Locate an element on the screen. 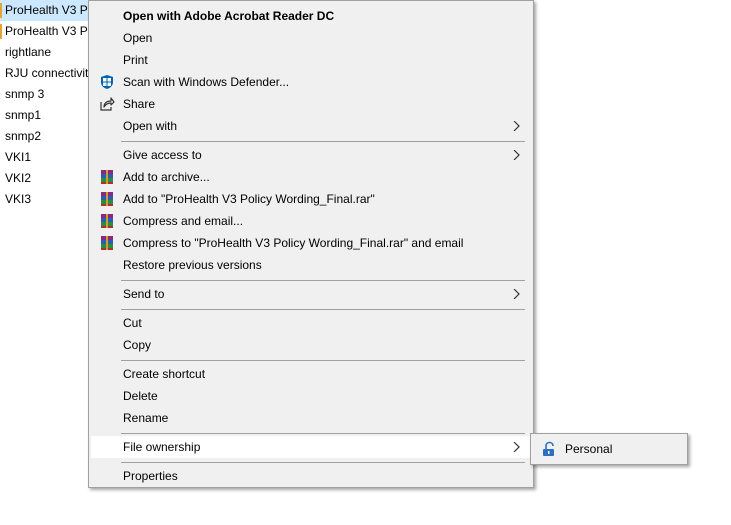 The width and height of the screenshot is (731, 525). personal-item: Personal is located at coordinates (609, 449).